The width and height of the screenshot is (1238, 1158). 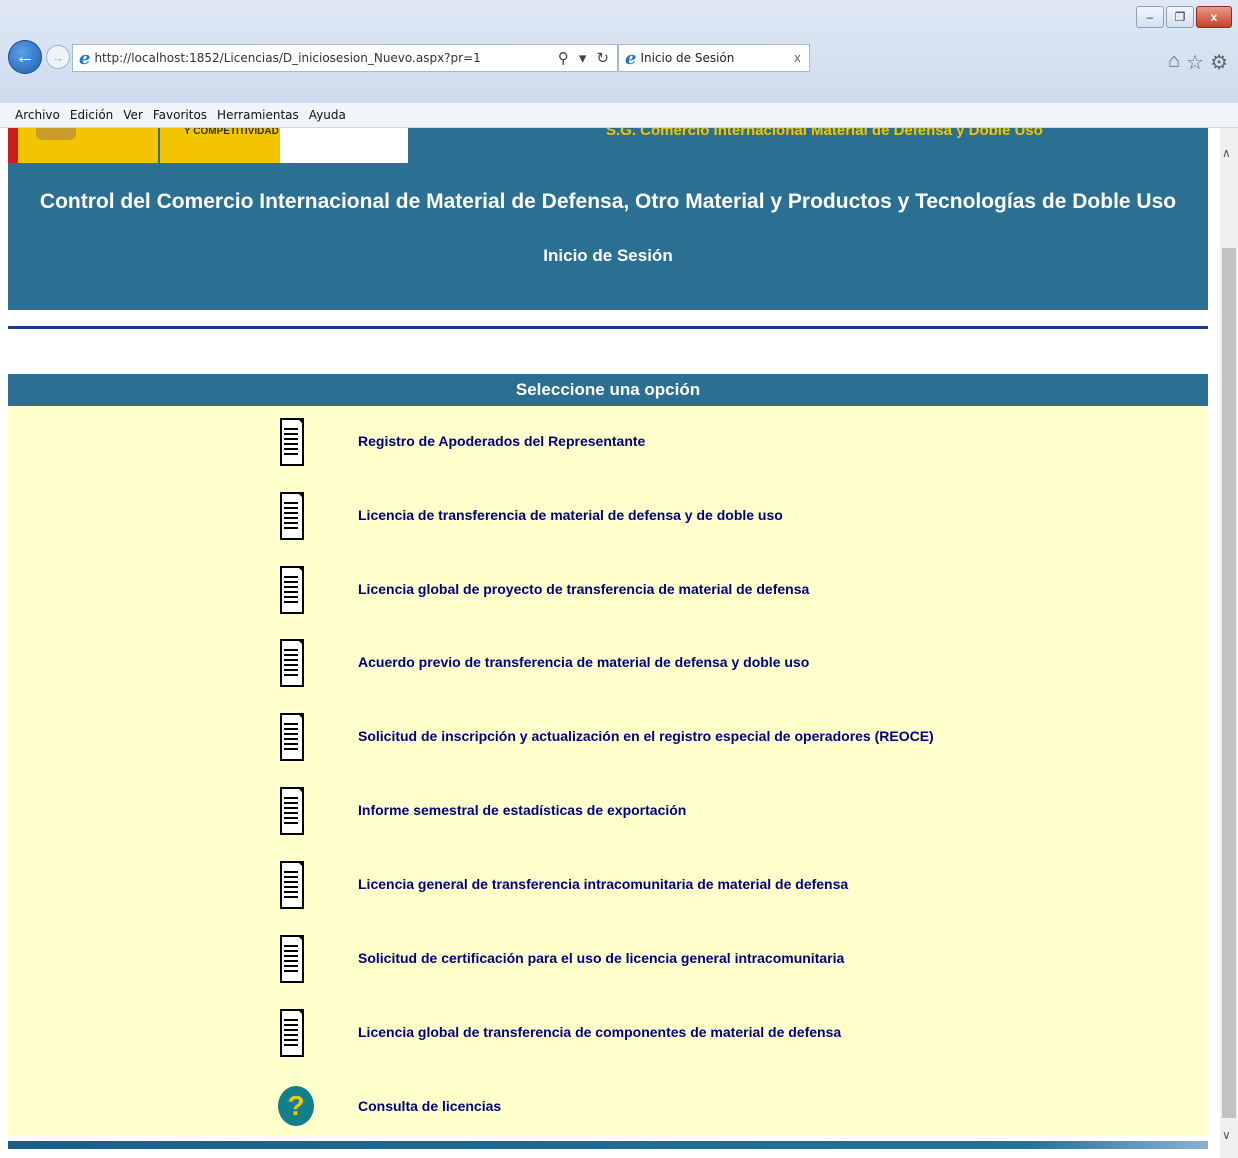 I want to click on question-icon: ?, so click(x=296, y=1106).